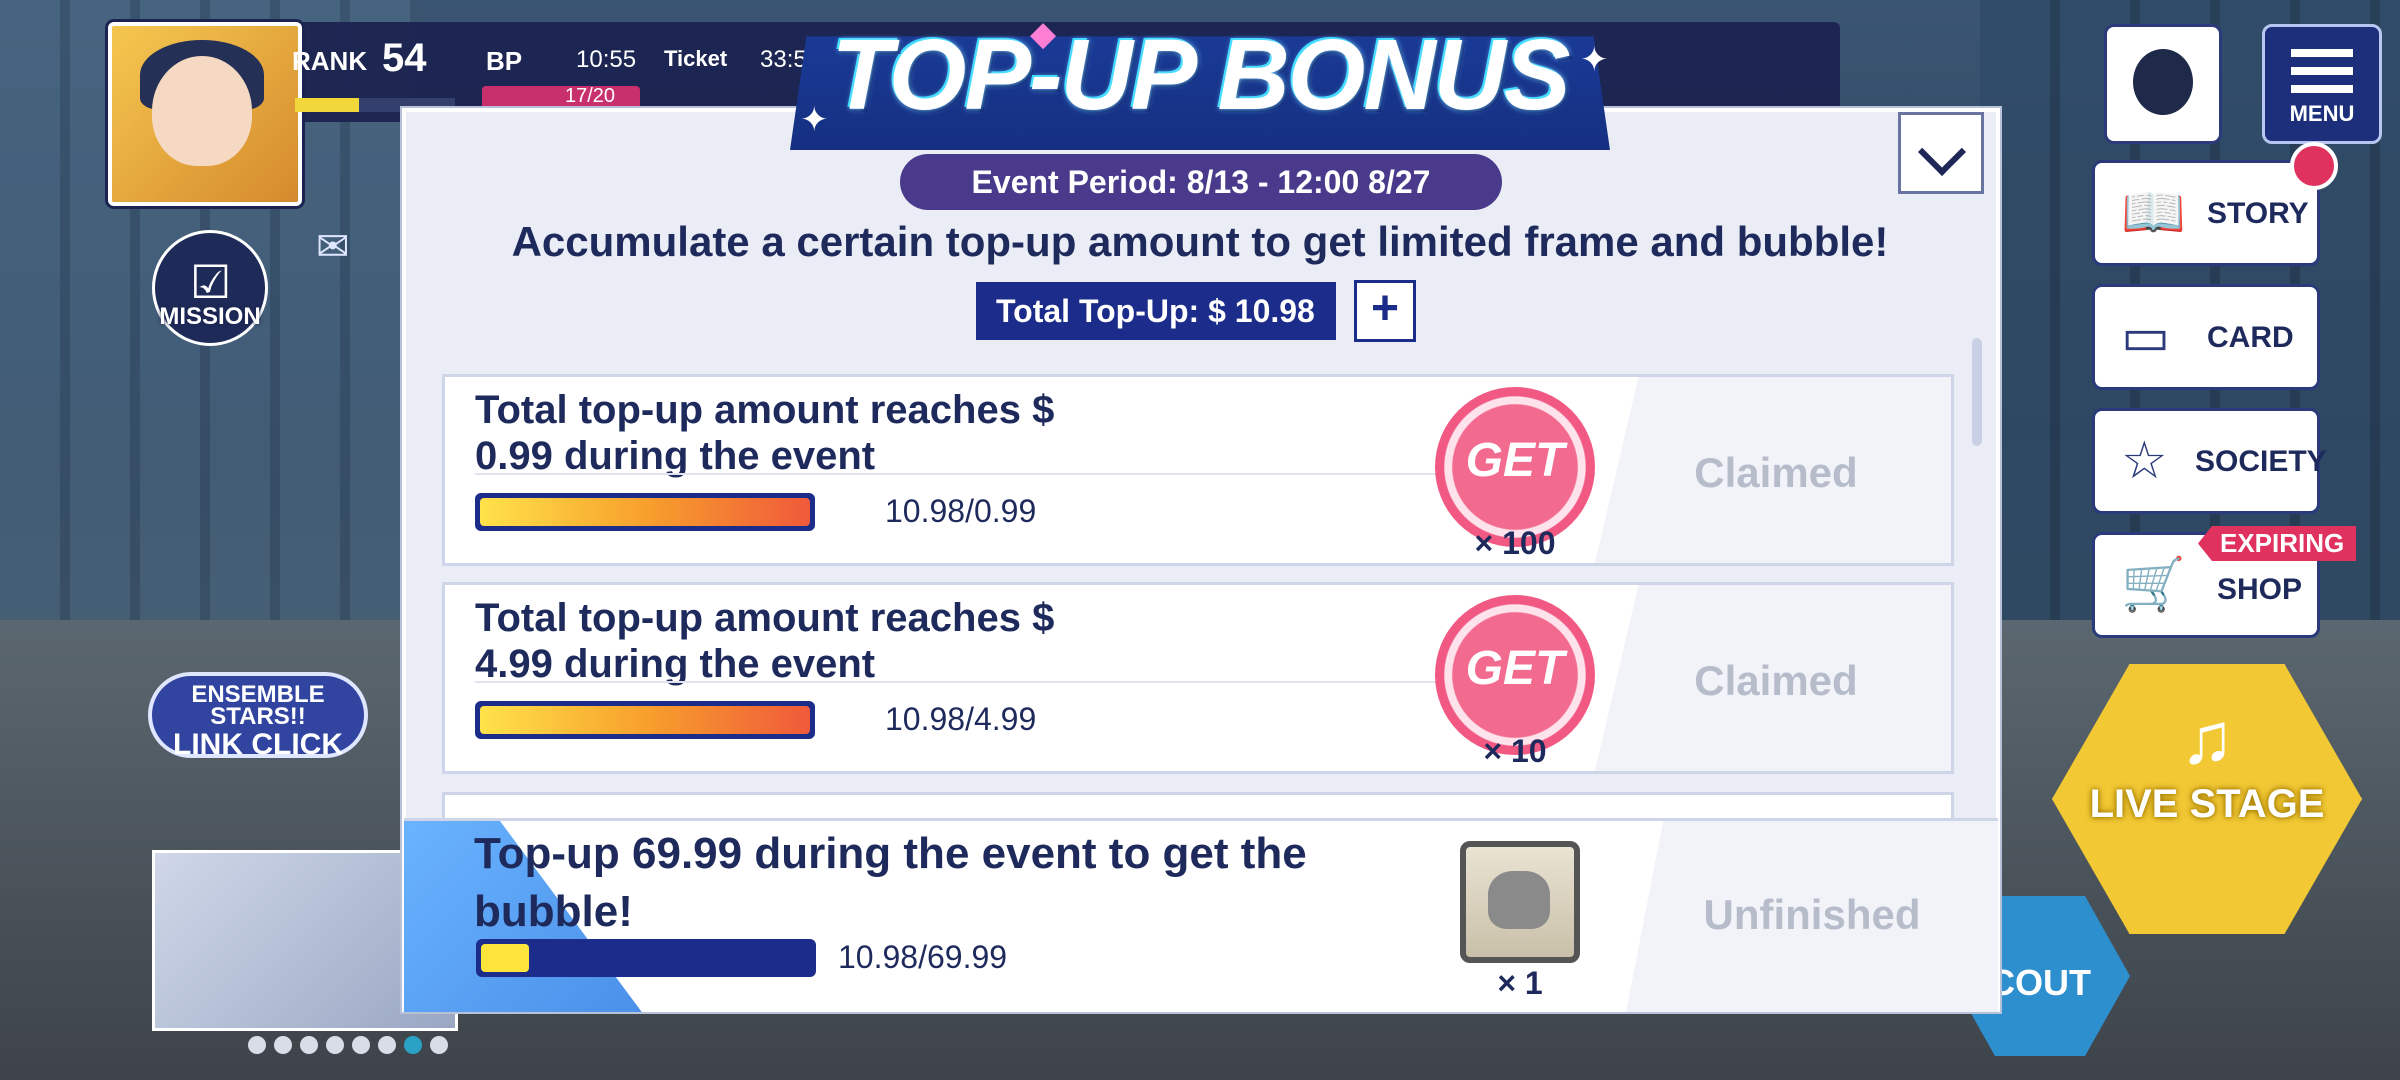 The width and height of the screenshot is (2400, 1080). I want to click on scrollbar, so click(1977, 392).